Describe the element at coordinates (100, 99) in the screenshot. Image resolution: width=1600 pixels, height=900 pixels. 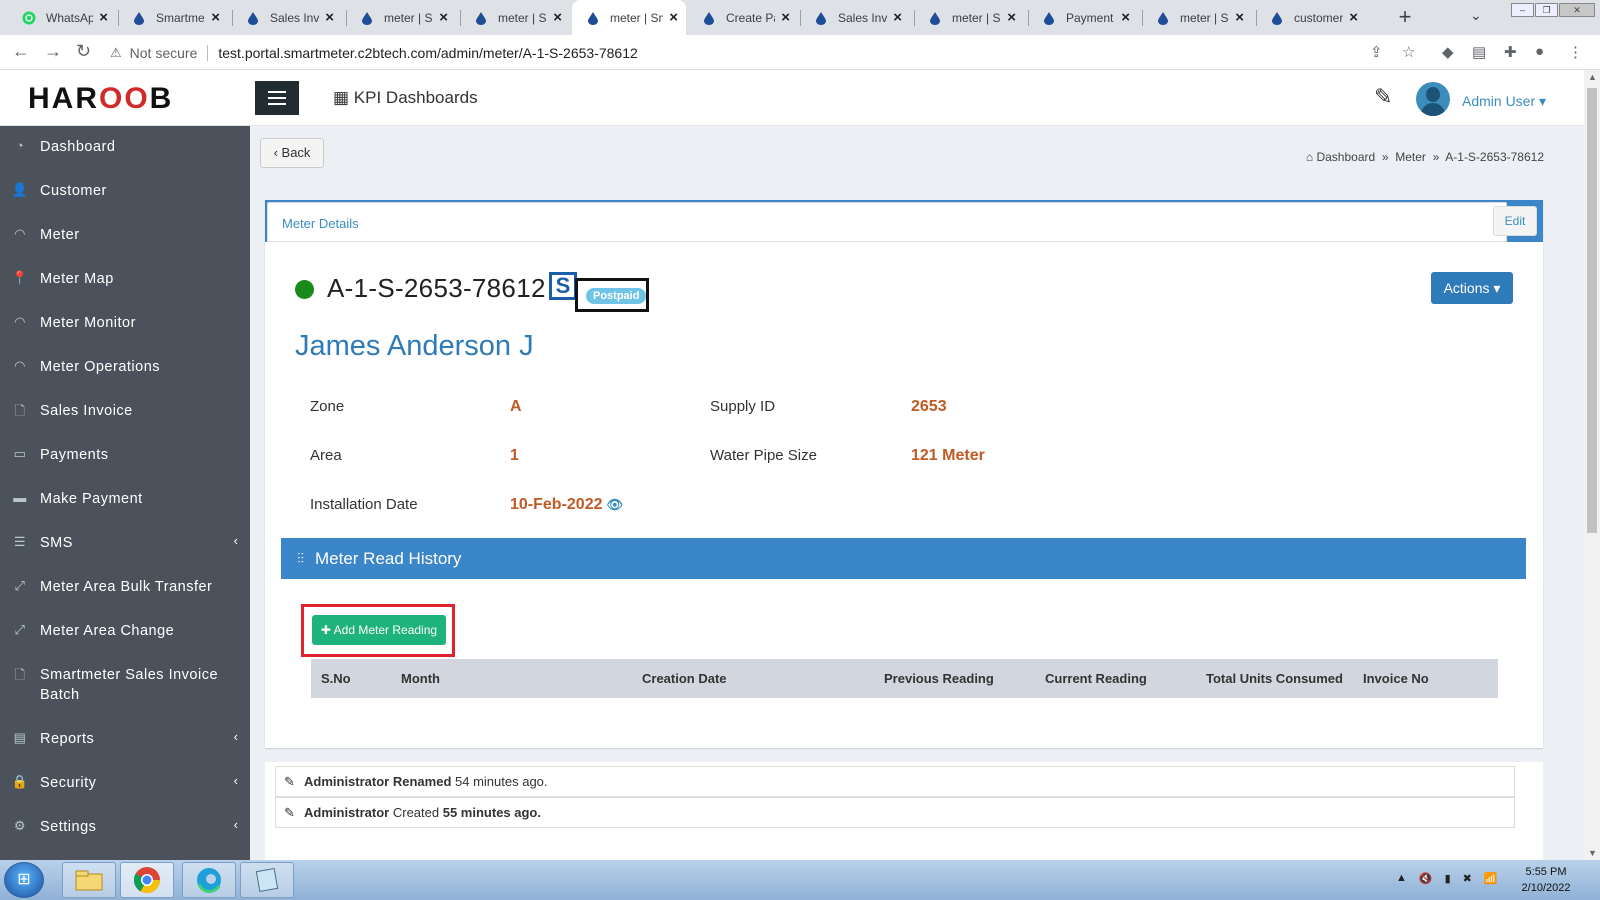
I see `harcob-logo: HAROOB` at that location.